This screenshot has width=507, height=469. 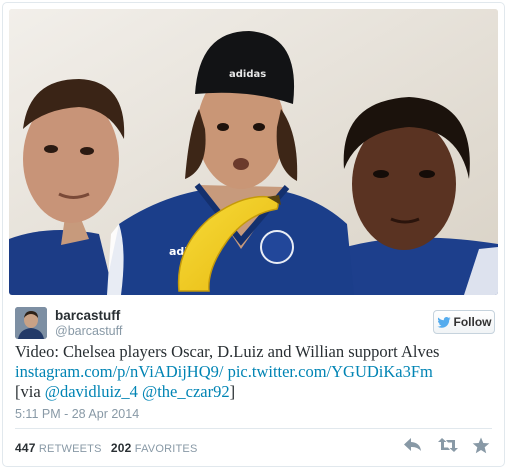 What do you see at coordinates (30, 391) in the screenshot?
I see `via-prefix: [via` at bounding box center [30, 391].